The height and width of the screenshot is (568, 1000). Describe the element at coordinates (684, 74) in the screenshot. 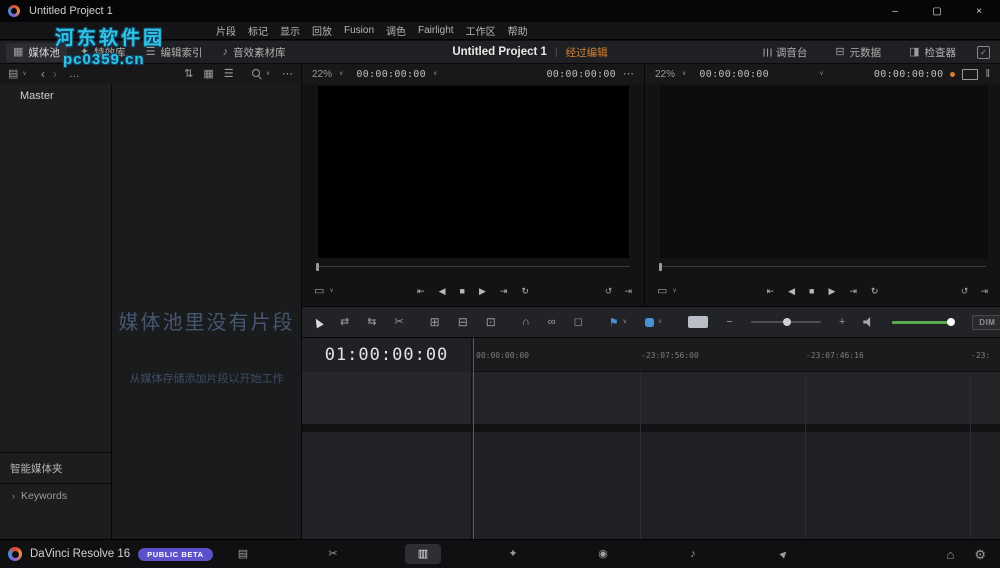

I see `timeline-zoom-chevron-icon: ∨` at that location.